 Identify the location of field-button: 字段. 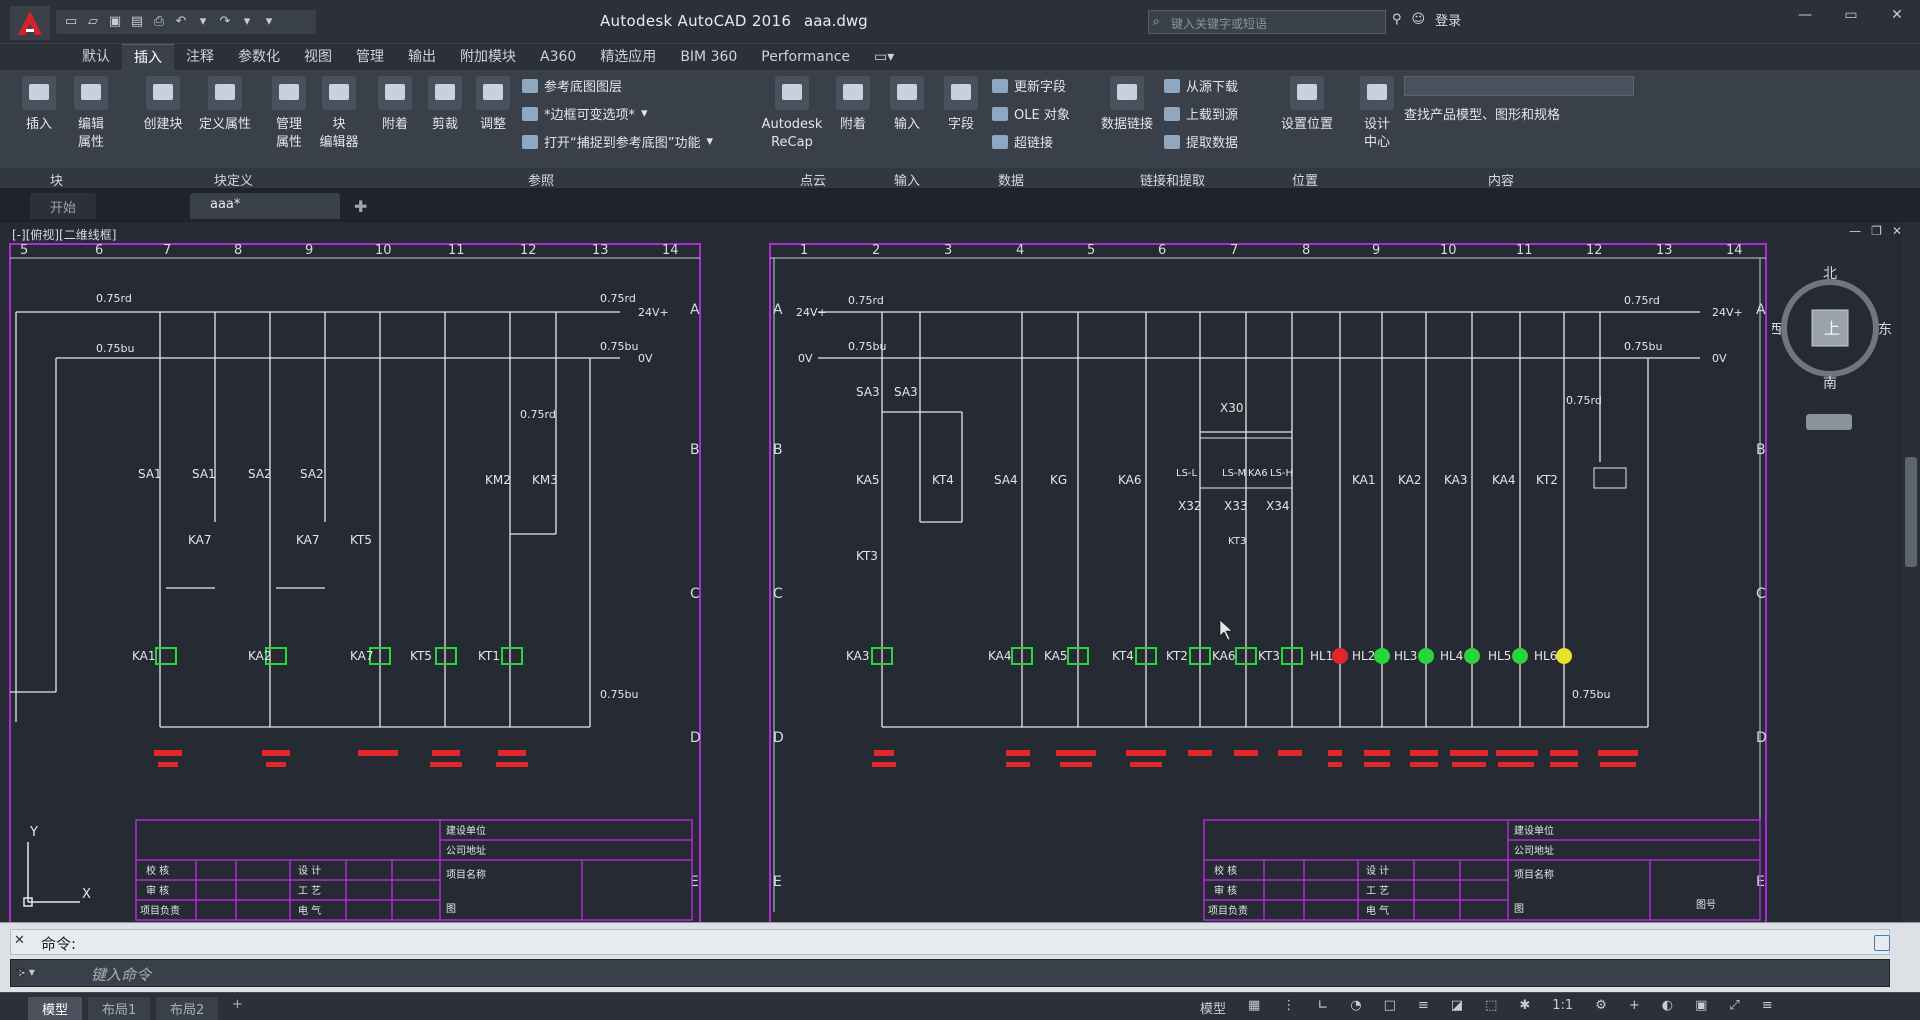
(961, 105).